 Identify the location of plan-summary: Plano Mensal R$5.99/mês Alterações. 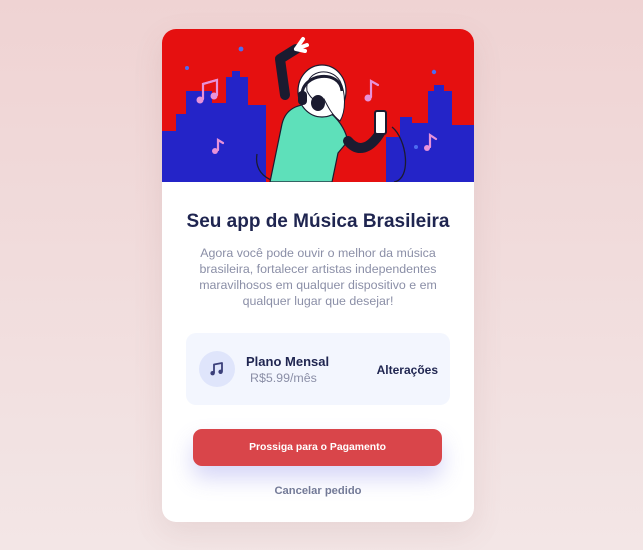
(318, 369).